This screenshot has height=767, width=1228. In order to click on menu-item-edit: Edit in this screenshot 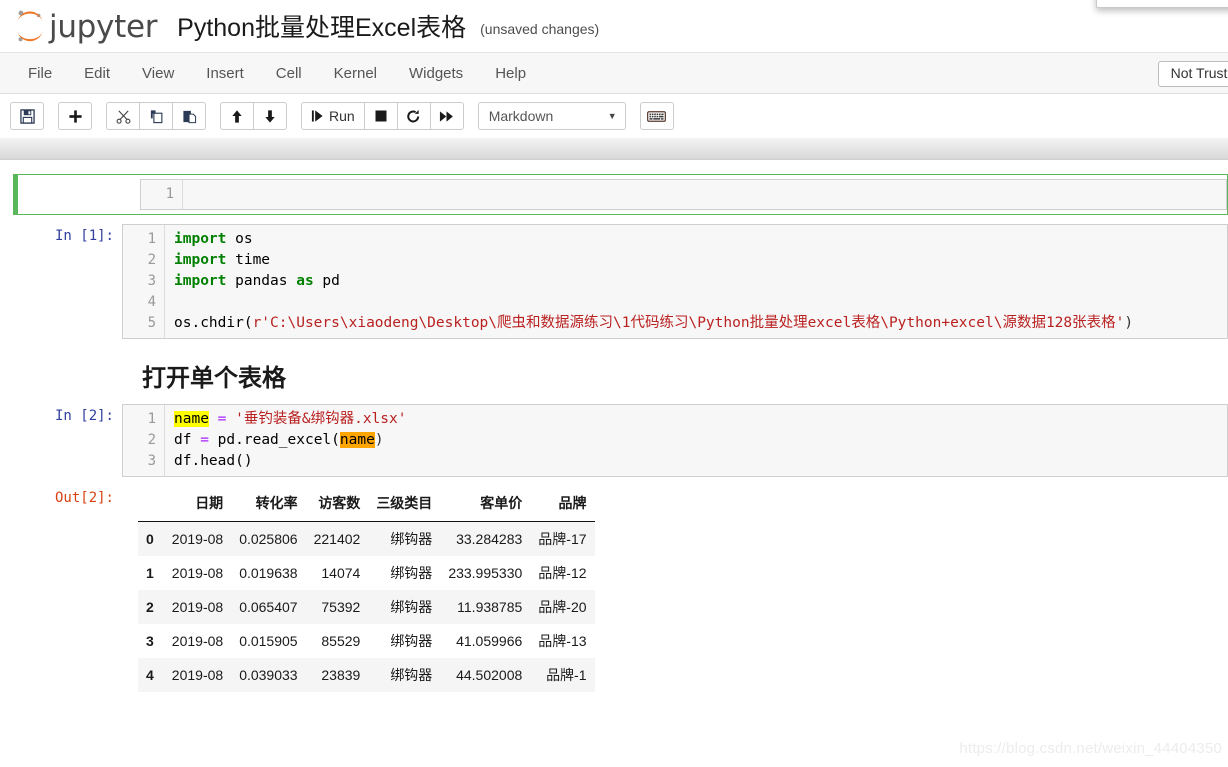, I will do `click(97, 73)`.